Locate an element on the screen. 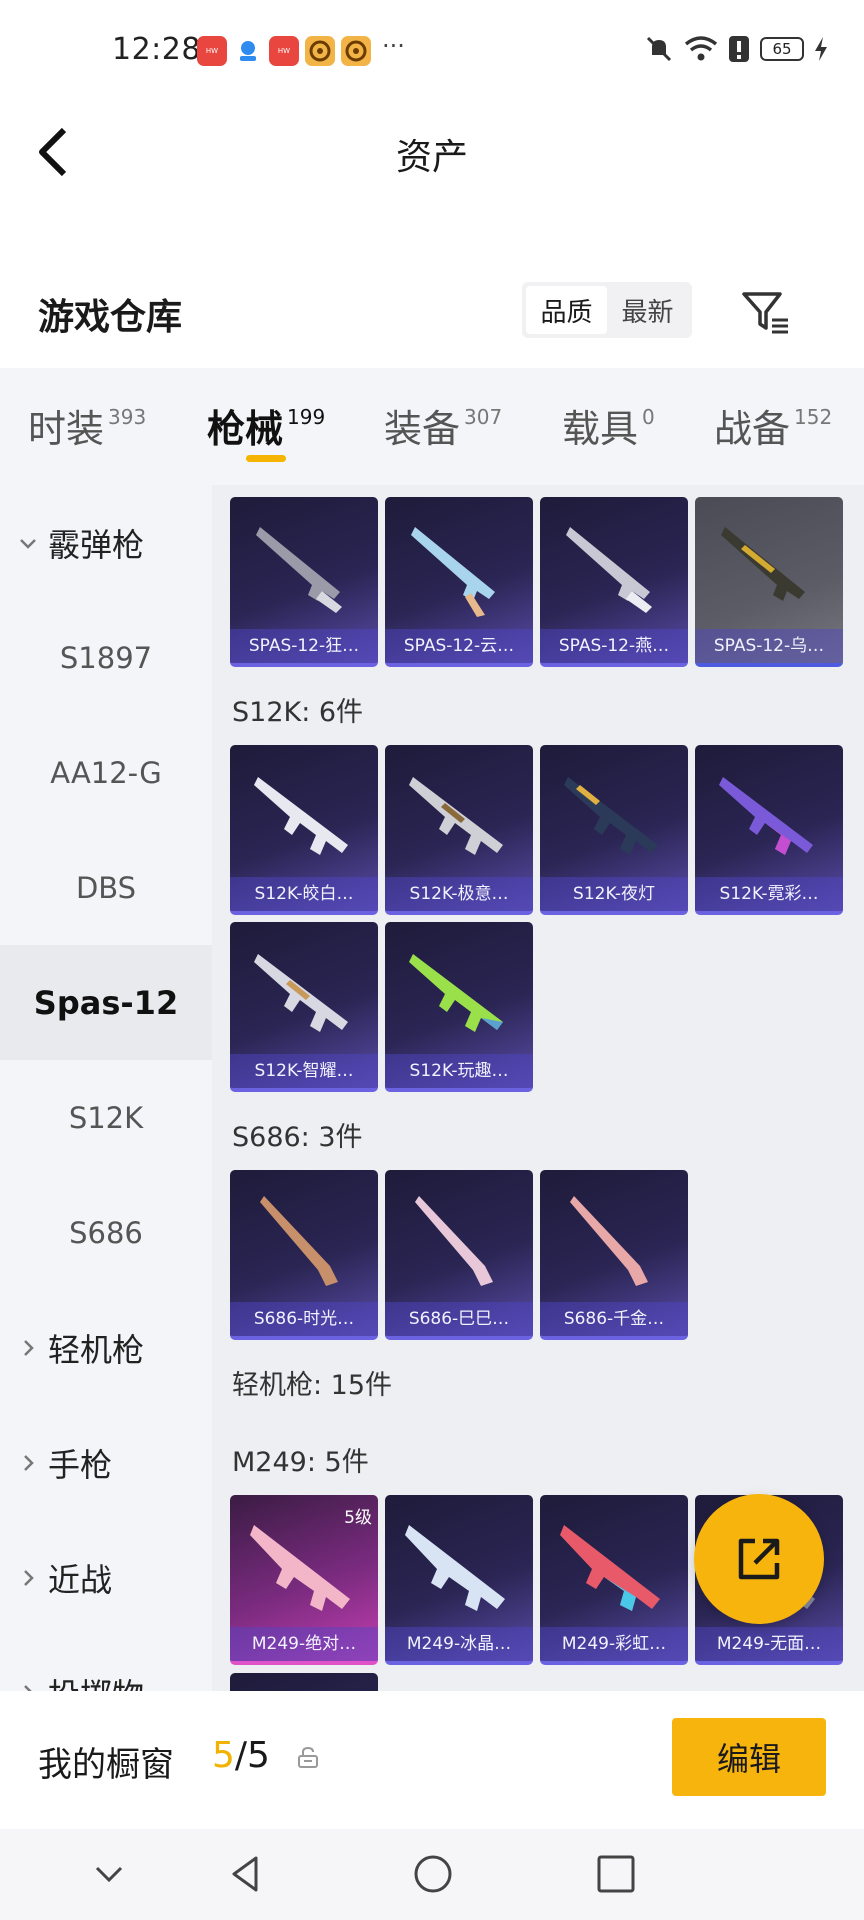 Image resolution: width=864 pixels, height=1920 pixels. status-time: 12:28 is located at coordinates (156, 49).